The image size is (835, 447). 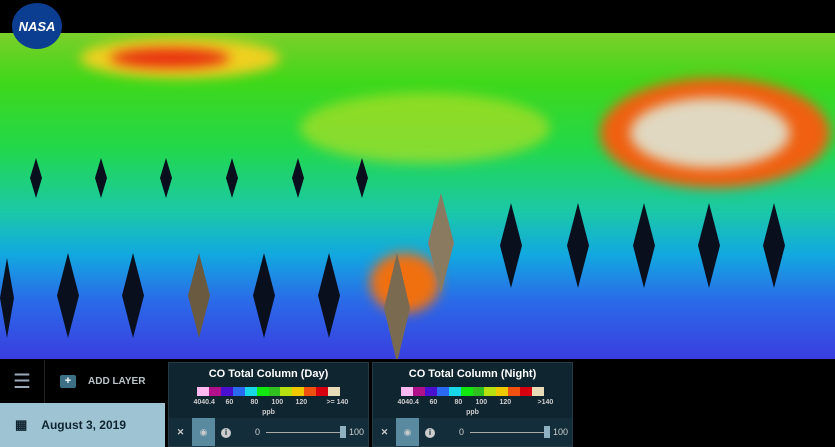 I want to click on date-selector: ▦ August 3, 2019, so click(x=82, y=425).